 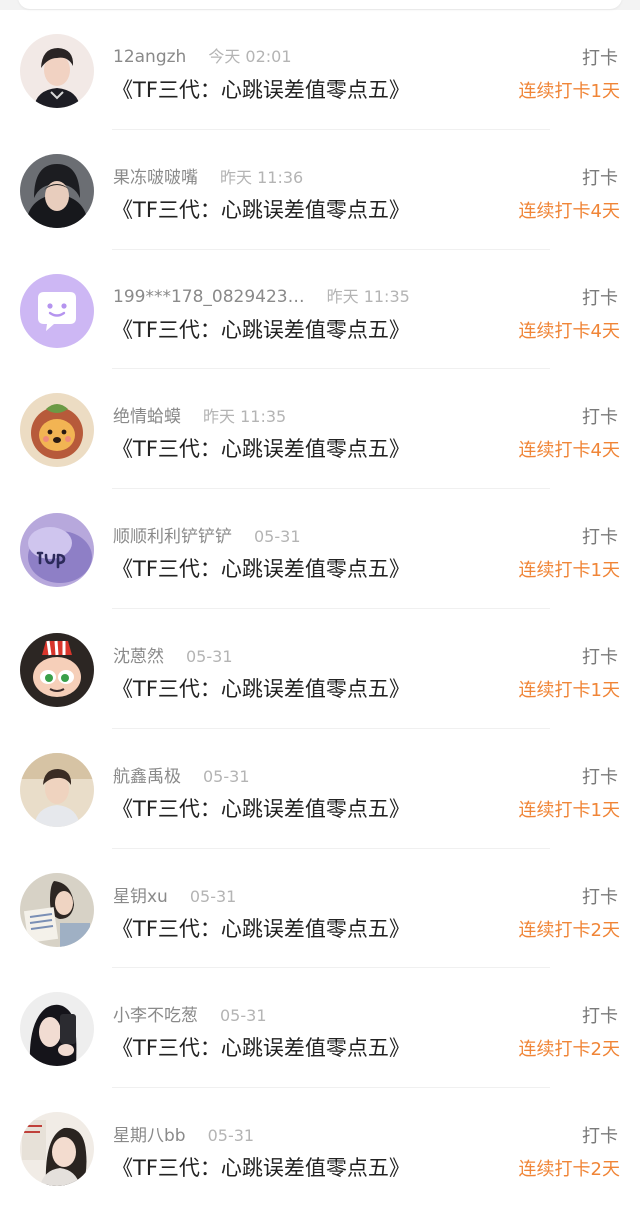 What do you see at coordinates (140, 894) in the screenshot?
I see `user-name: 星钥xu` at bounding box center [140, 894].